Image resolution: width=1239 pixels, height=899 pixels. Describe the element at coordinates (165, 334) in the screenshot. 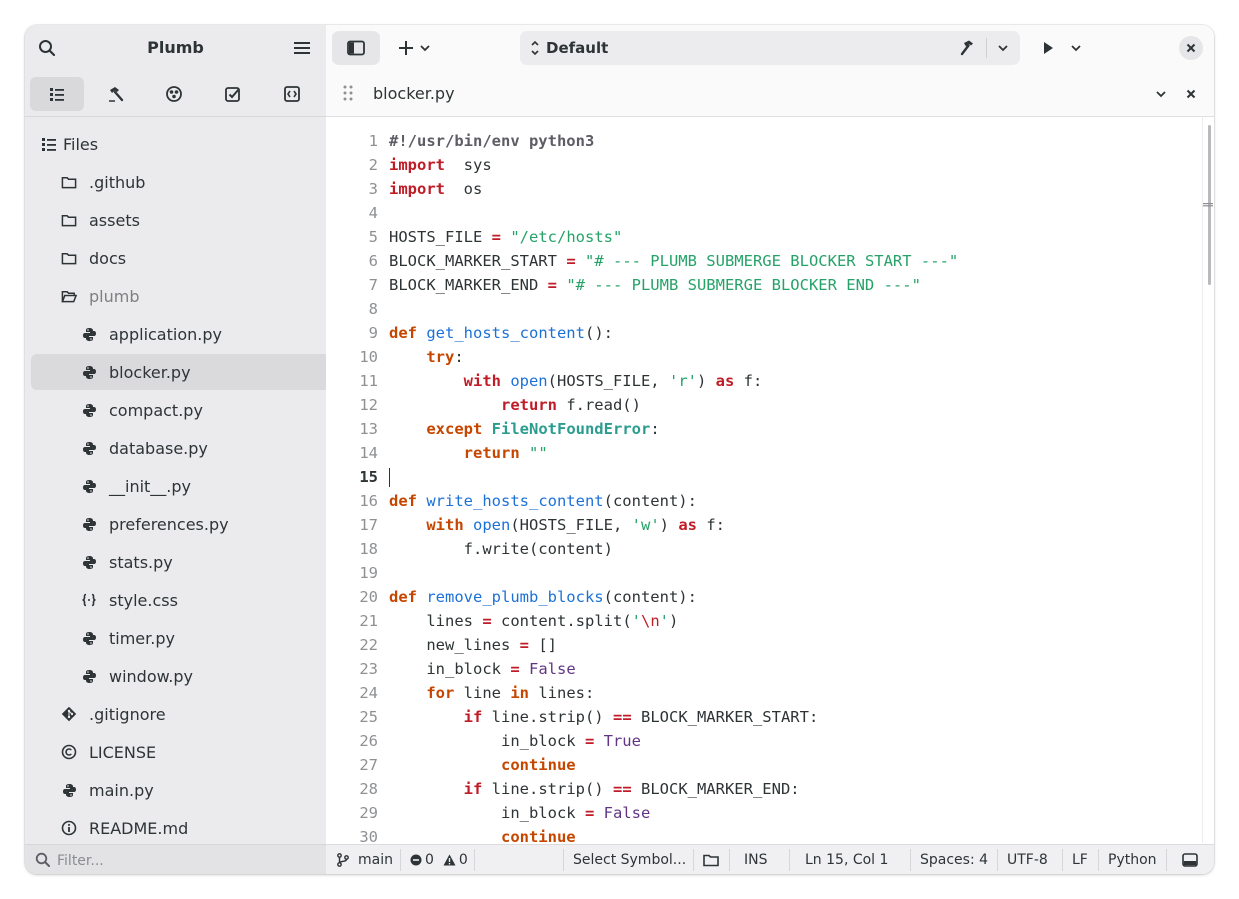

I see `tree-item-label: application.py` at that location.